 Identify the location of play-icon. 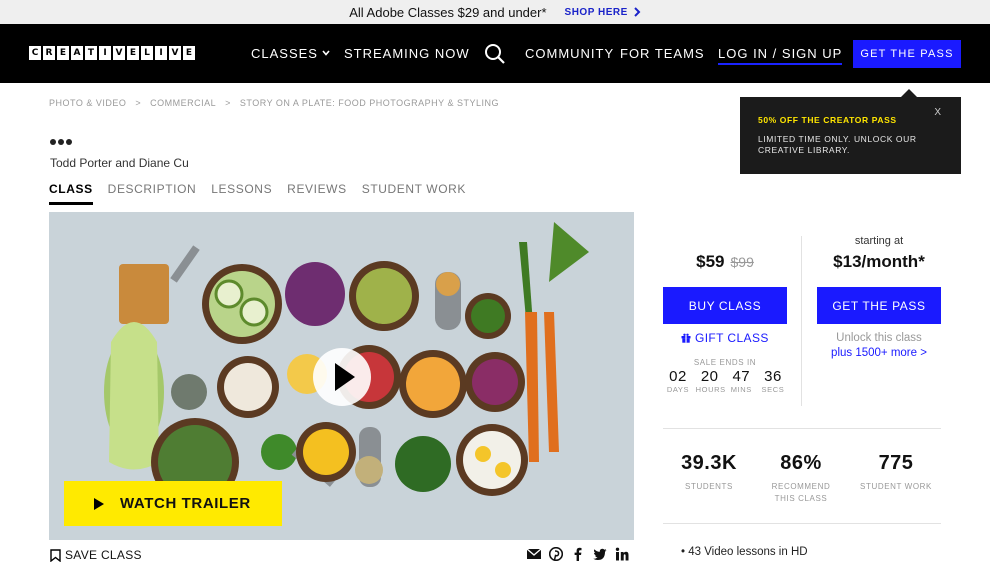
(99, 503).